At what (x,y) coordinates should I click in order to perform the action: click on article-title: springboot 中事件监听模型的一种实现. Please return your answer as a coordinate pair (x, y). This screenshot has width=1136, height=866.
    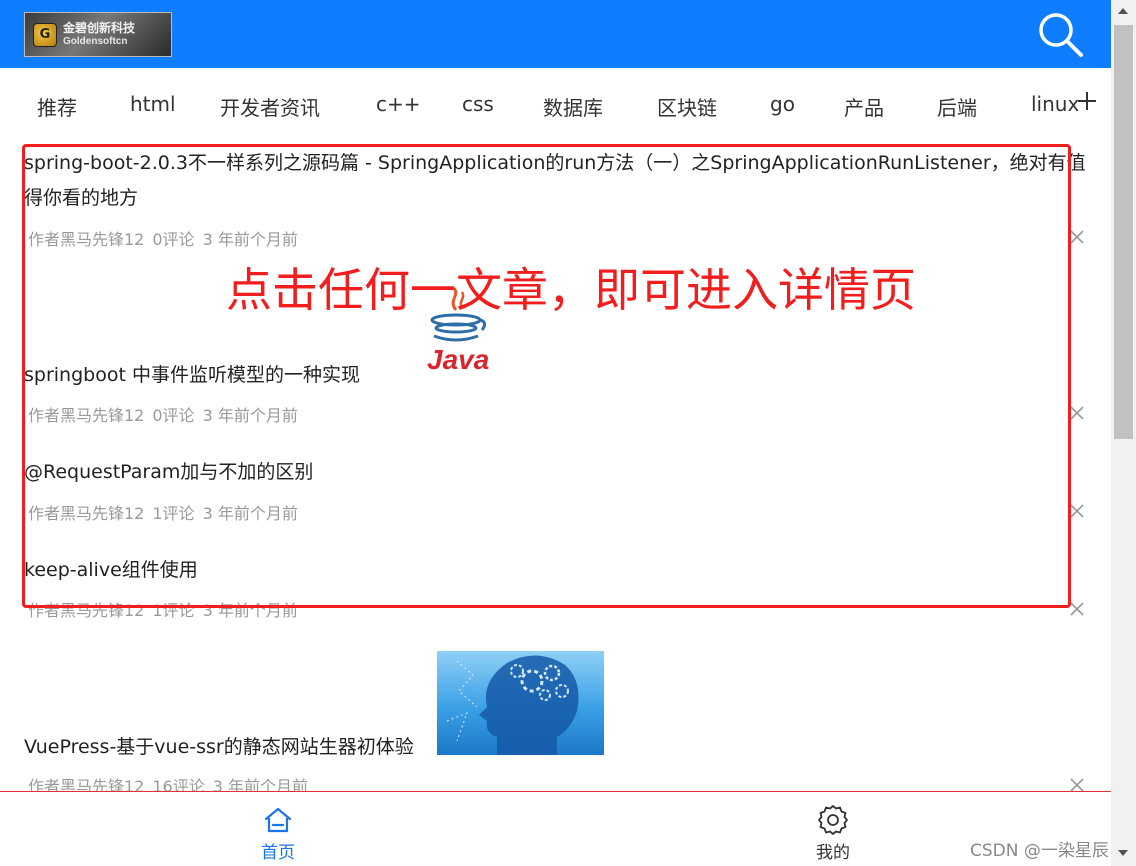
    Looking at the image, I should click on (564, 375).